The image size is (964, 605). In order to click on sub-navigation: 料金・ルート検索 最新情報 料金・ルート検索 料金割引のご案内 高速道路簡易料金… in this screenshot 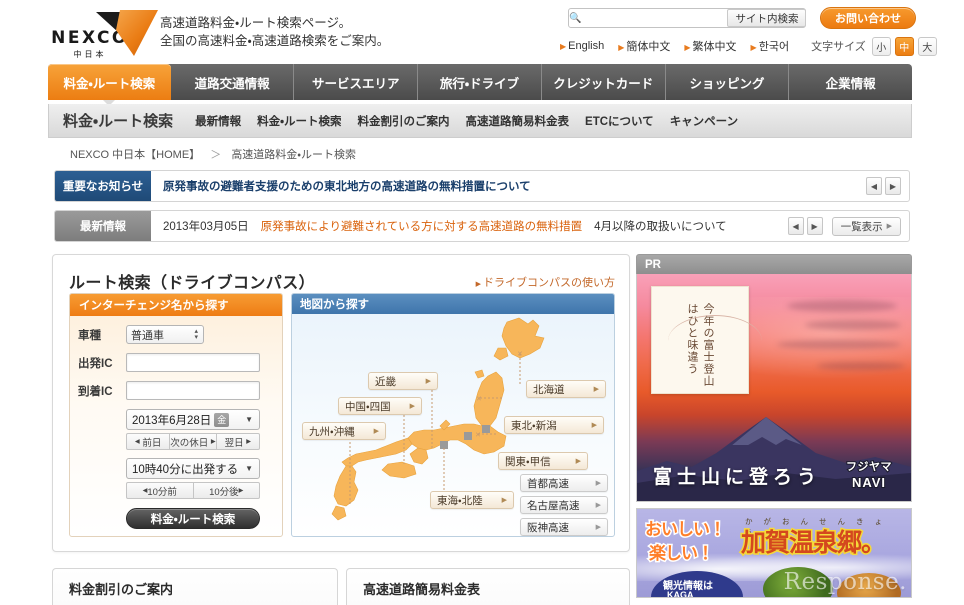, I will do `click(480, 121)`.